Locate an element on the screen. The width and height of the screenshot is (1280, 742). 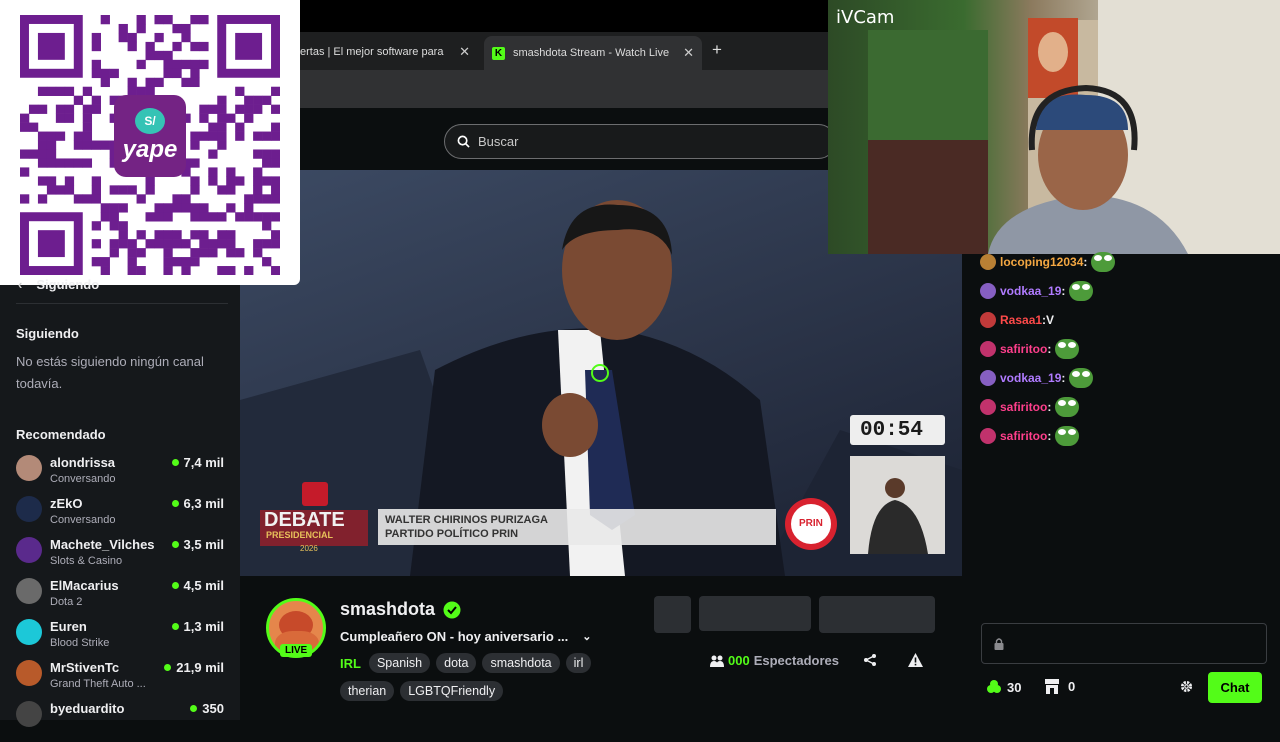
sidebar-channel-item: Euren Blood Strike 1,3 mil is located at coordinates (120, 639).